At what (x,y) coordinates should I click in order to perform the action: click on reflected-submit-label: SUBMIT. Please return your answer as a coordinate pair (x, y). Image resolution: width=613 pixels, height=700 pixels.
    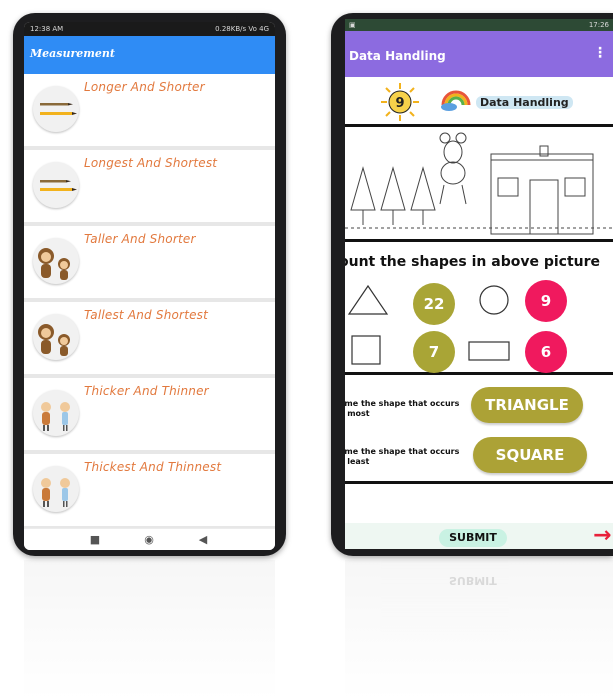
    Looking at the image, I should click on (473, 580).